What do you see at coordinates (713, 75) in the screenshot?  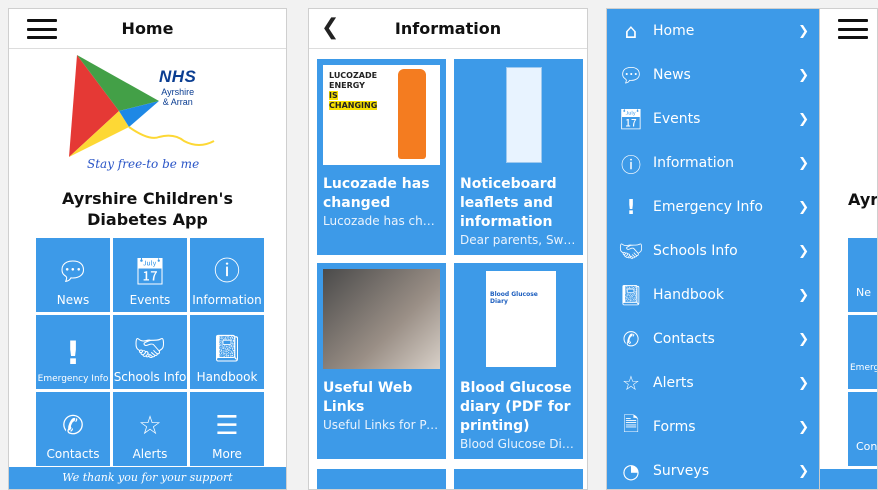 I see `menu-item-news: 💬︎ News ❯` at bounding box center [713, 75].